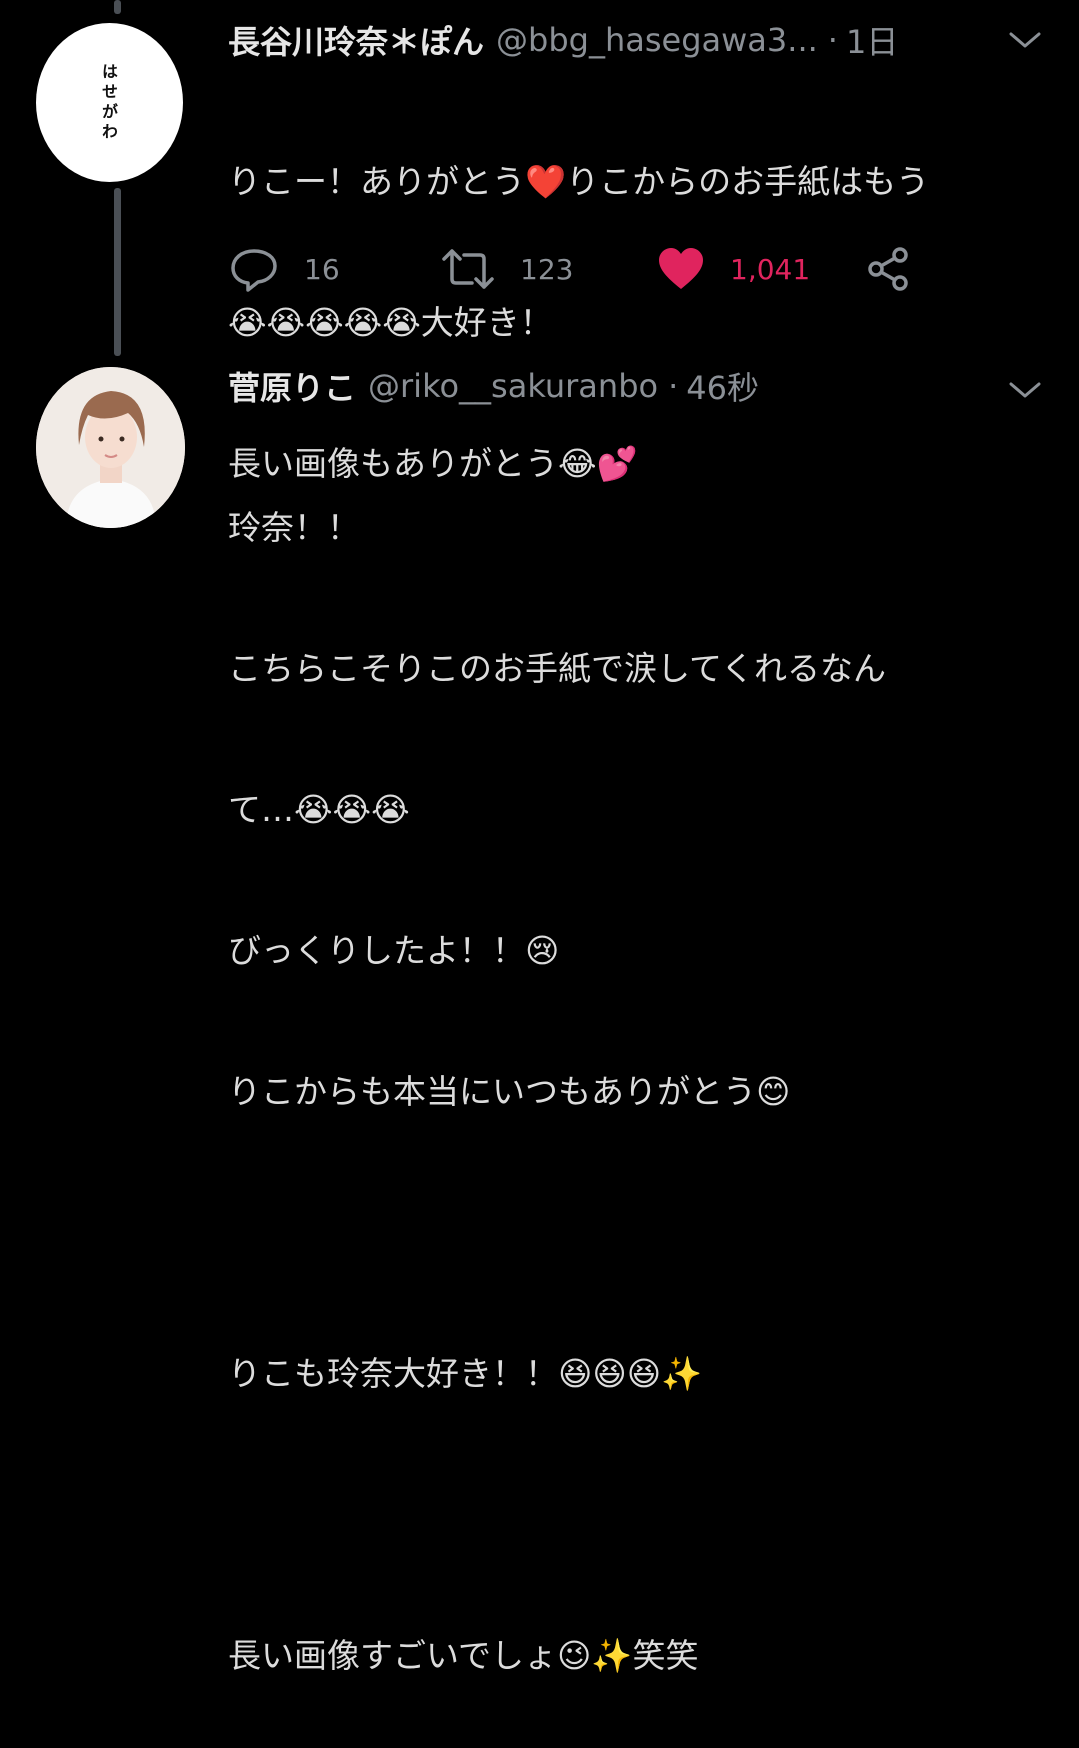 This screenshot has height=1748, width=1079. What do you see at coordinates (117, 7) in the screenshot?
I see `thread-connector-top` at bounding box center [117, 7].